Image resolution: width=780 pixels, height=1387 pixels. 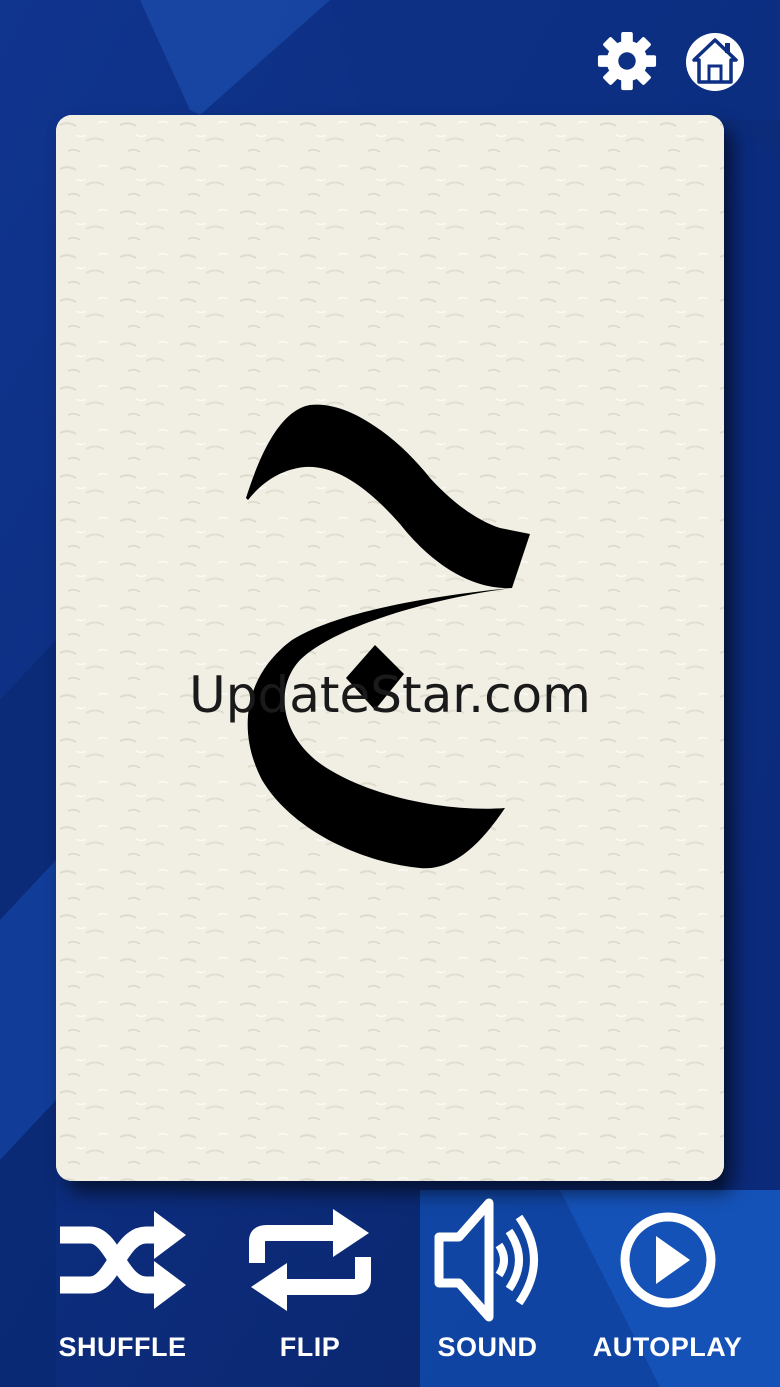 I want to click on shuffle-icon, so click(x=122, y=1260).